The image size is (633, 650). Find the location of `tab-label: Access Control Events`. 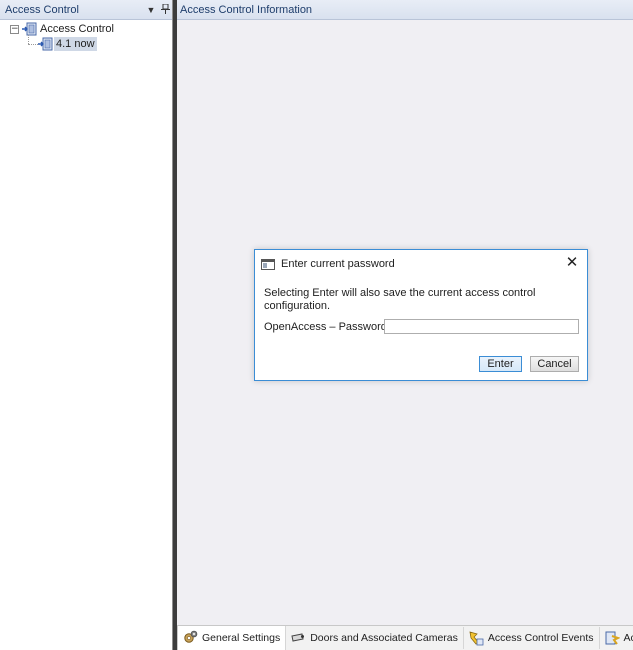

tab-label: Access Control Events is located at coordinates (540, 638).